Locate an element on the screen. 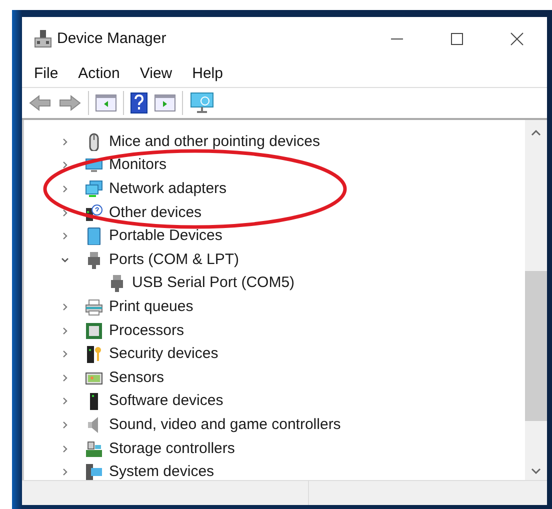 The height and width of the screenshot is (509, 552). computer-icon is located at coordinates (94, 471).